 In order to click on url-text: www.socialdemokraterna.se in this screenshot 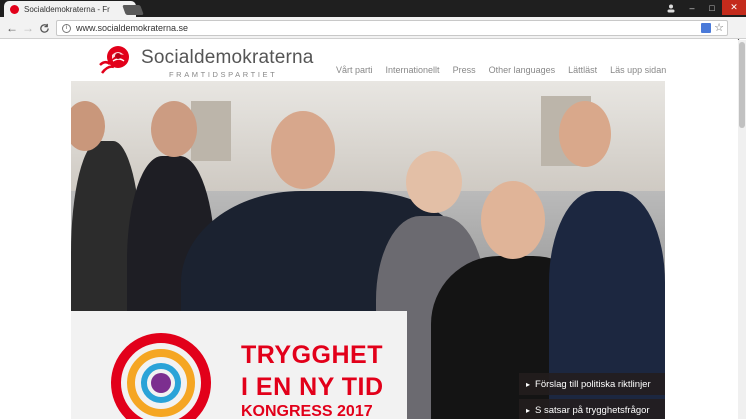, I will do `click(132, 28)`.